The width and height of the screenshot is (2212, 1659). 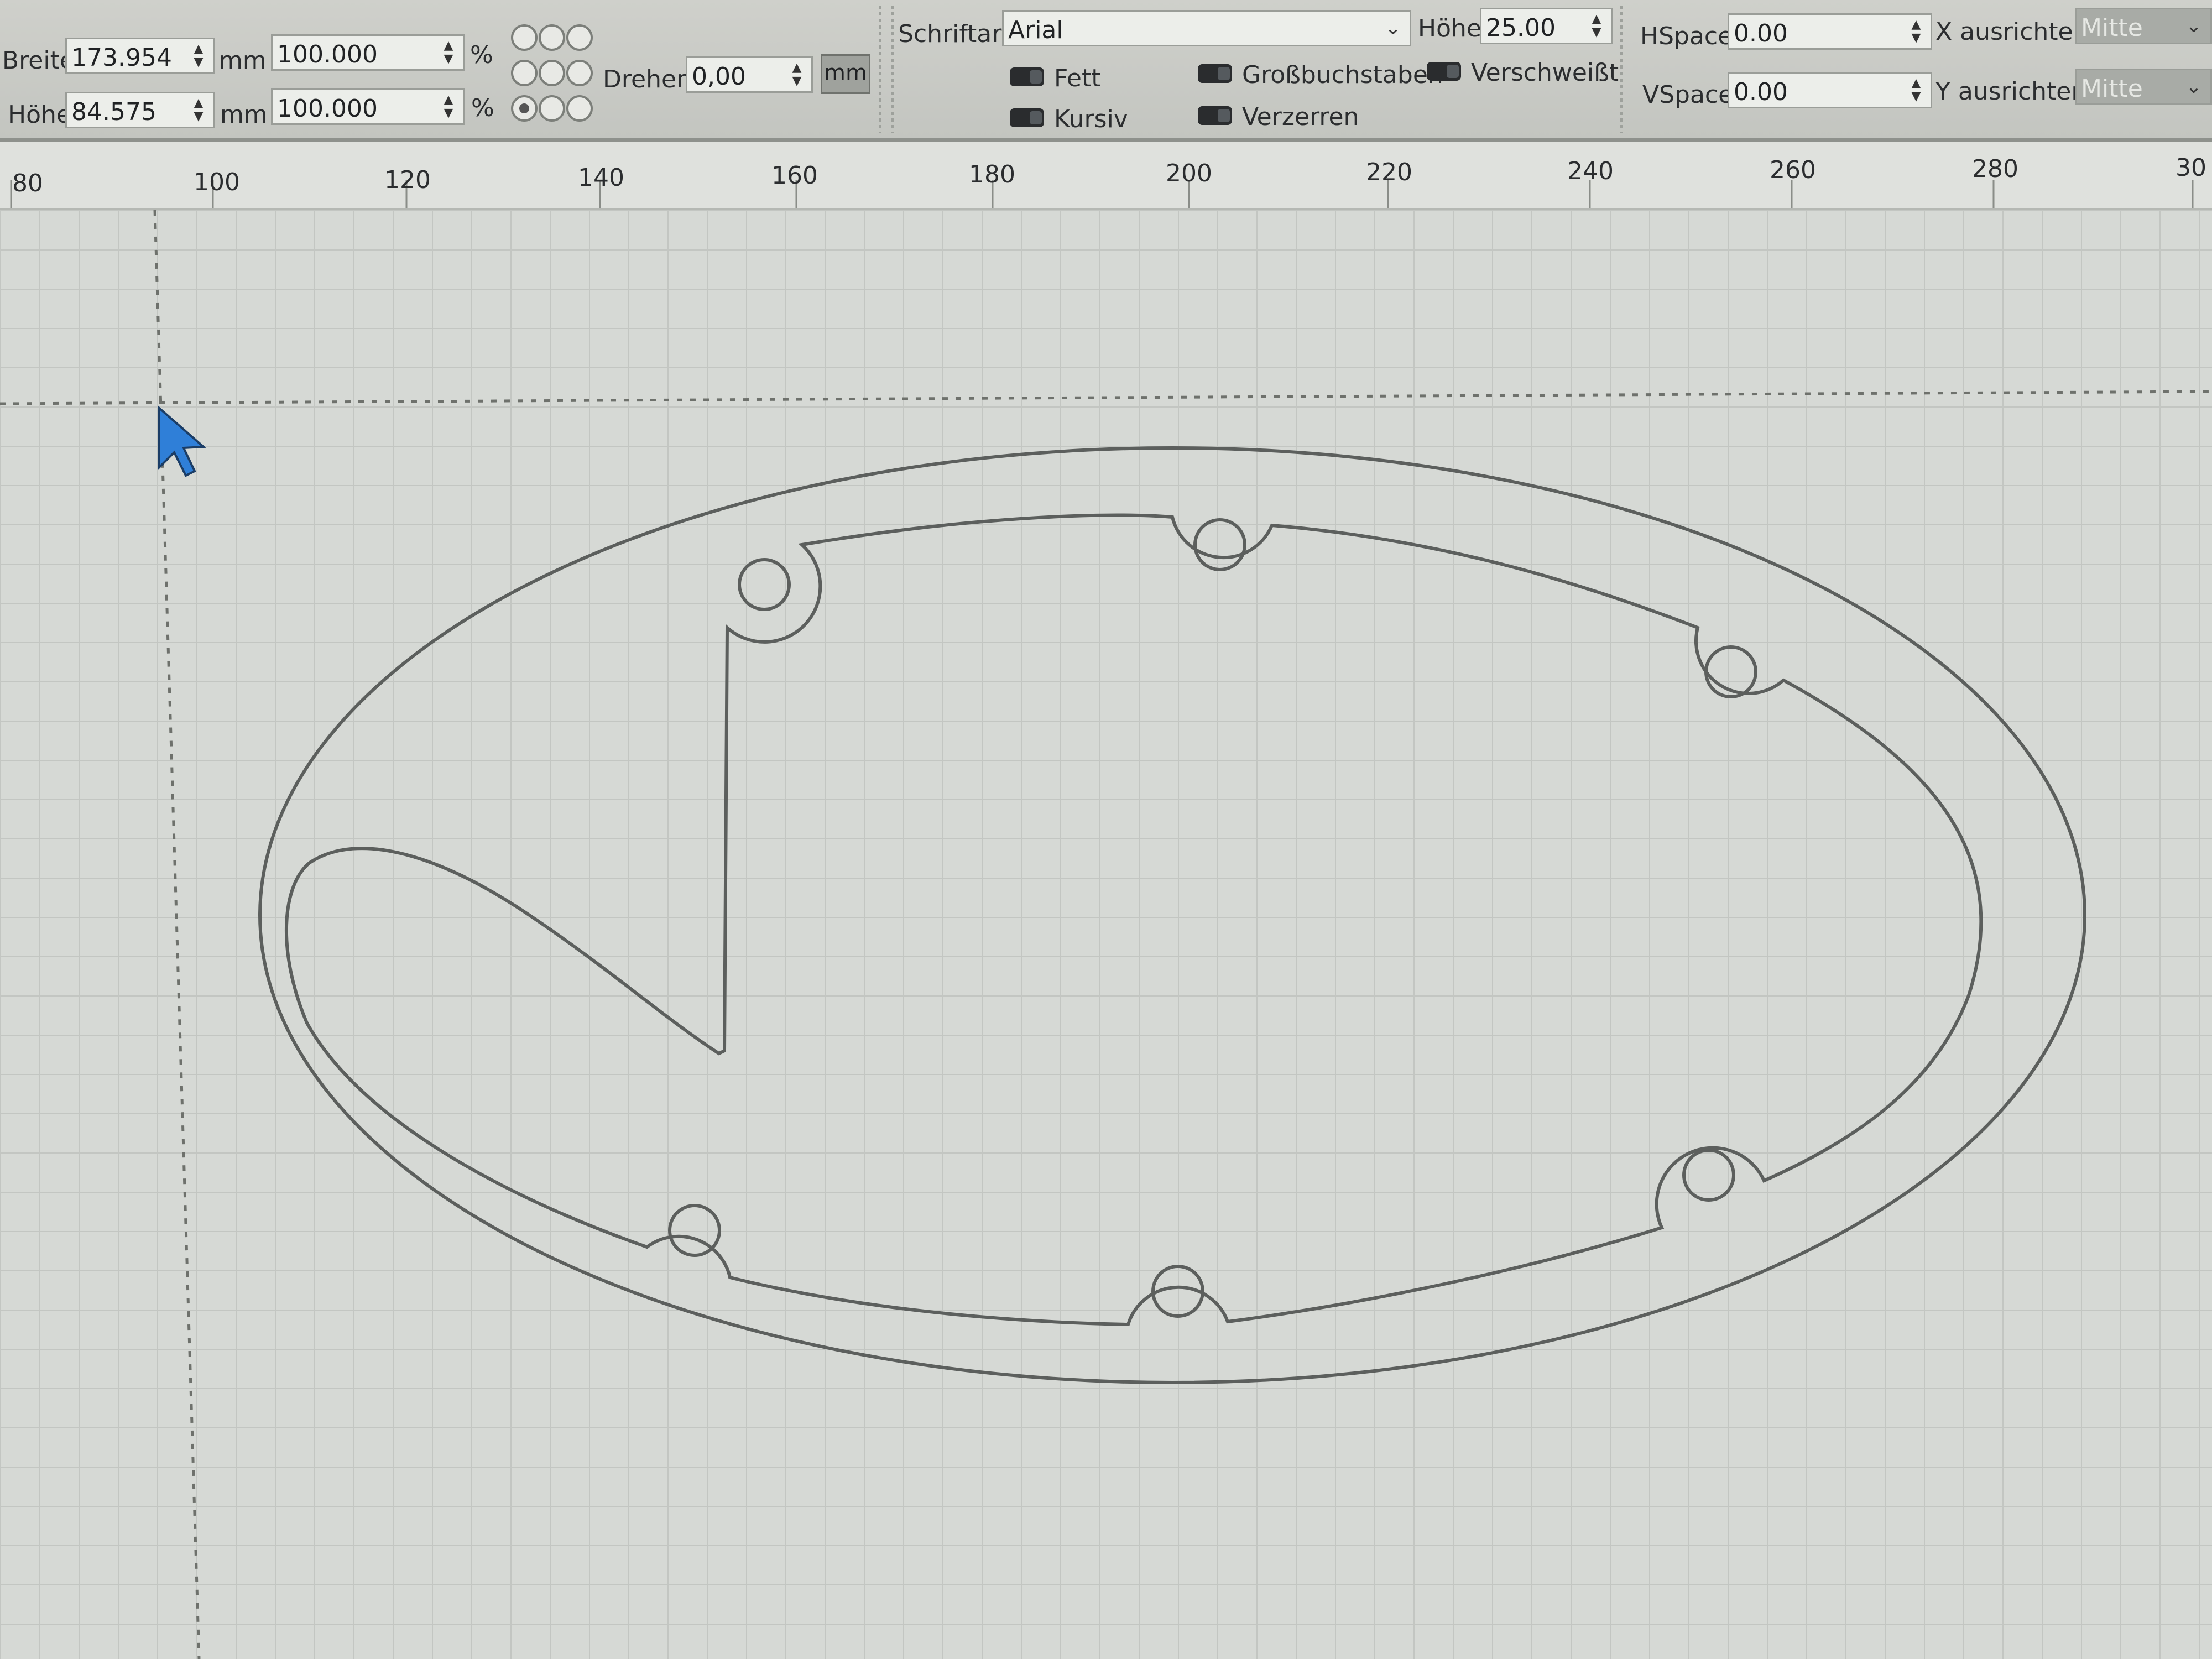 What do you see at coordinates (797, 75) in the screenshot?
I see `drehen-spin-icon: ▲ ▼` at bounding box center [797, 75].